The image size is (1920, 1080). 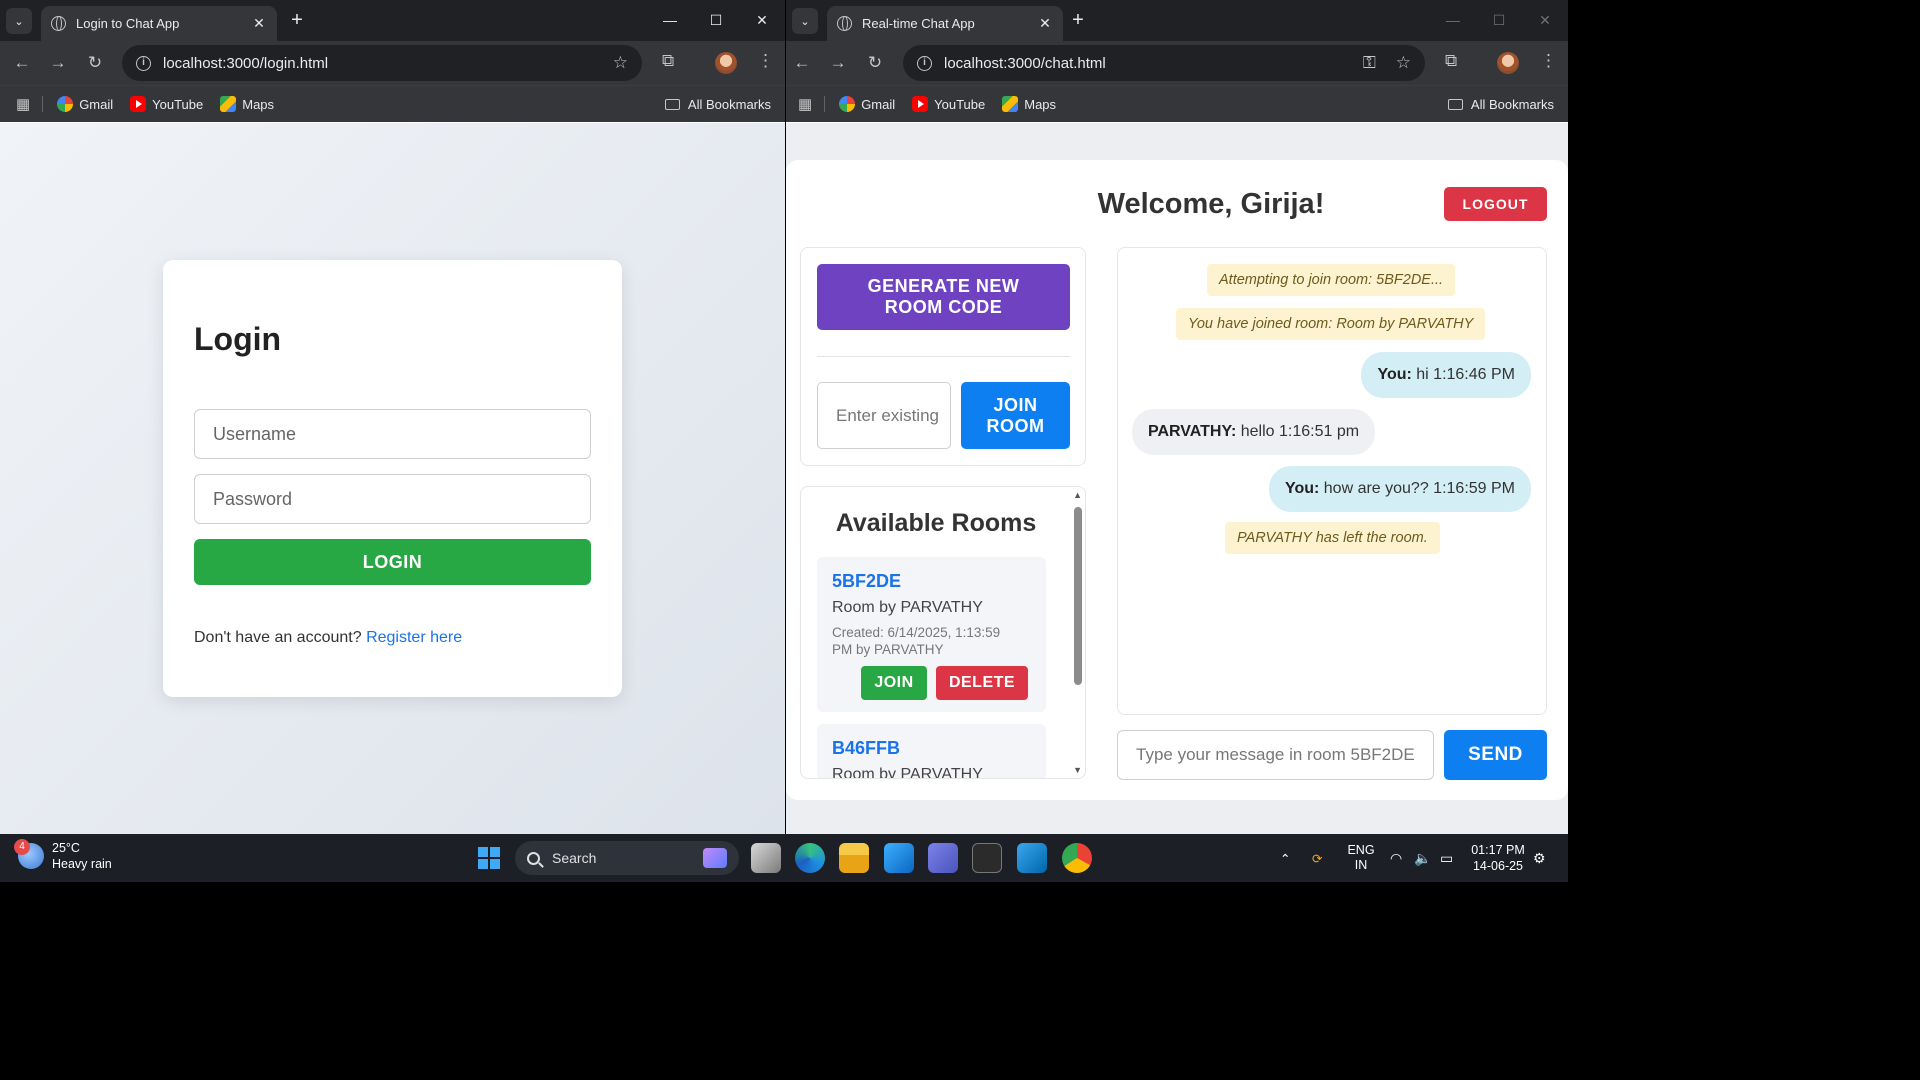 What do you see at coordinates (1275, 755) in the screenshot?
I see `message-input: Type your message in room 5BF2DE` at bounding box center [1275, 755].